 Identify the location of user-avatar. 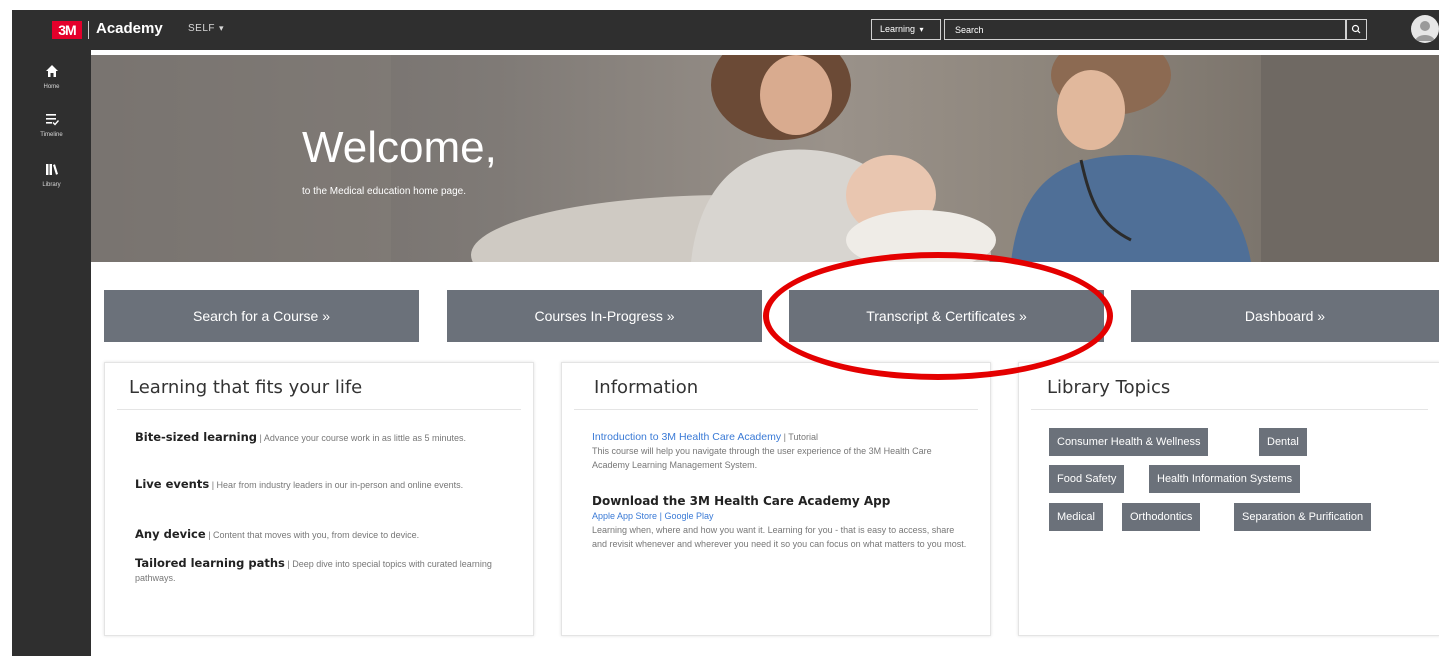
(1425, 29).